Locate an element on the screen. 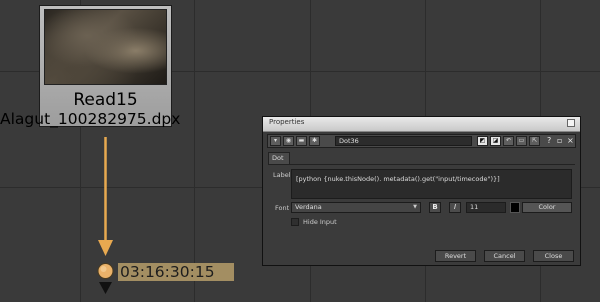 The image size is (600, 302). font-size-field: 11 is located at coordinates (486, 207).